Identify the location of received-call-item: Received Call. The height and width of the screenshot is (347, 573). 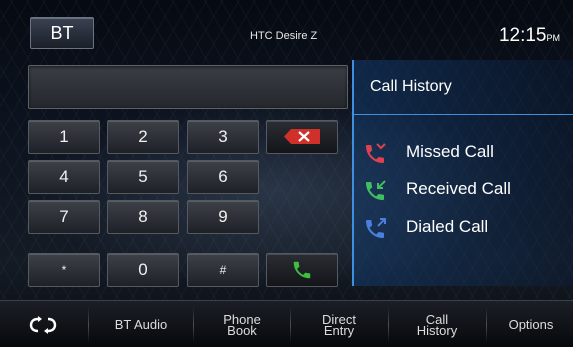
(466, 191).